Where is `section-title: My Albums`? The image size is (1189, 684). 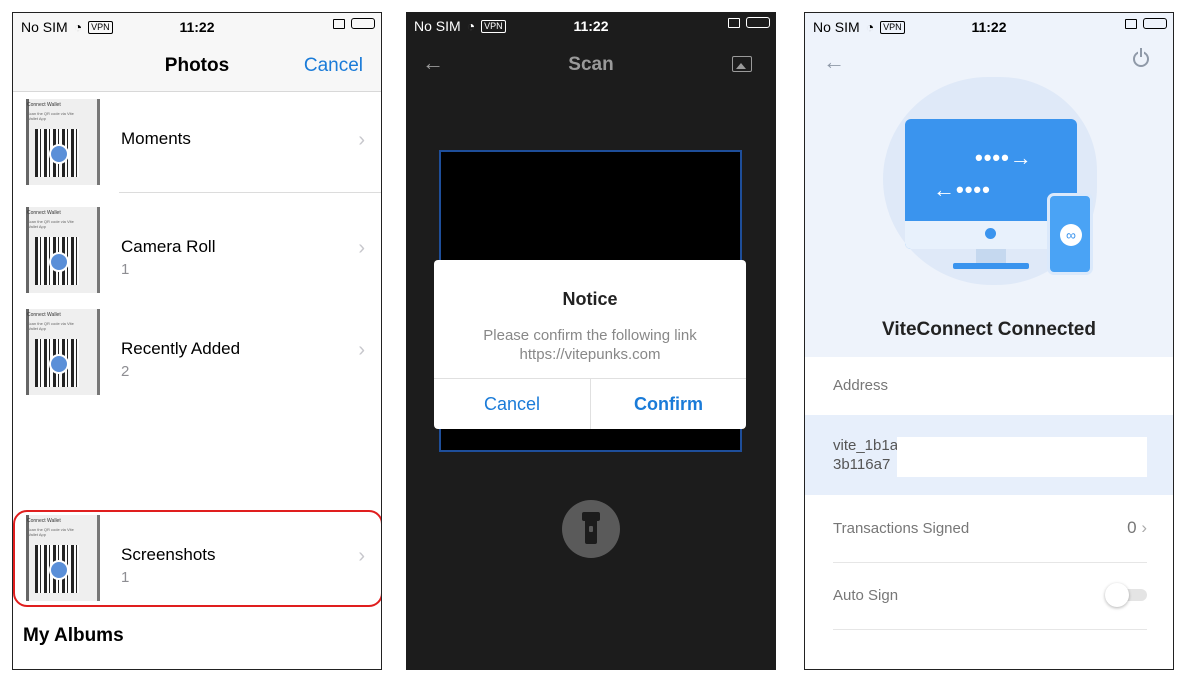
section-title: My Albums is located at coordinates (73, 635).